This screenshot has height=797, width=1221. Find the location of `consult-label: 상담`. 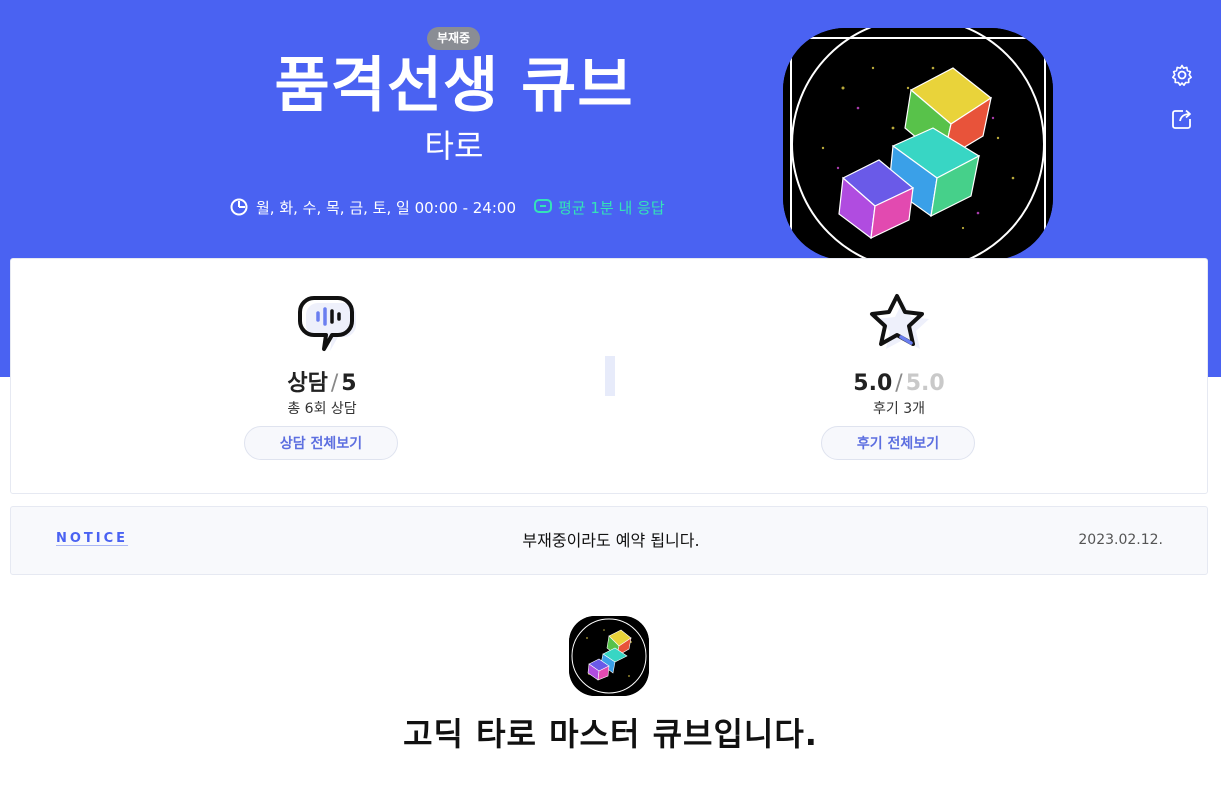

consult-label: 상담 is located at coordinates (307, 383).